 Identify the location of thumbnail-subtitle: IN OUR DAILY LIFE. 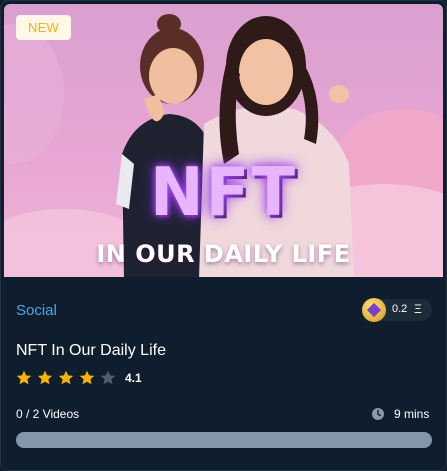
(223, 254).